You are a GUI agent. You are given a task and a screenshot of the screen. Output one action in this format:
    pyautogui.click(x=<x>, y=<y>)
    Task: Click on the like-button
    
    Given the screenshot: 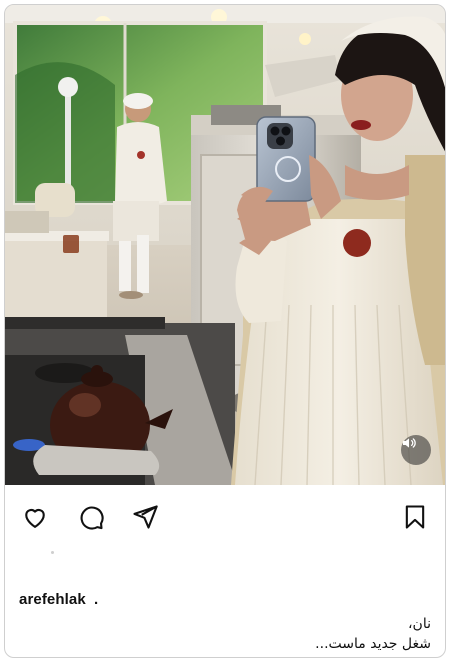 What is the action you would take?
    pyautogui.click(x=35, y=517)
    